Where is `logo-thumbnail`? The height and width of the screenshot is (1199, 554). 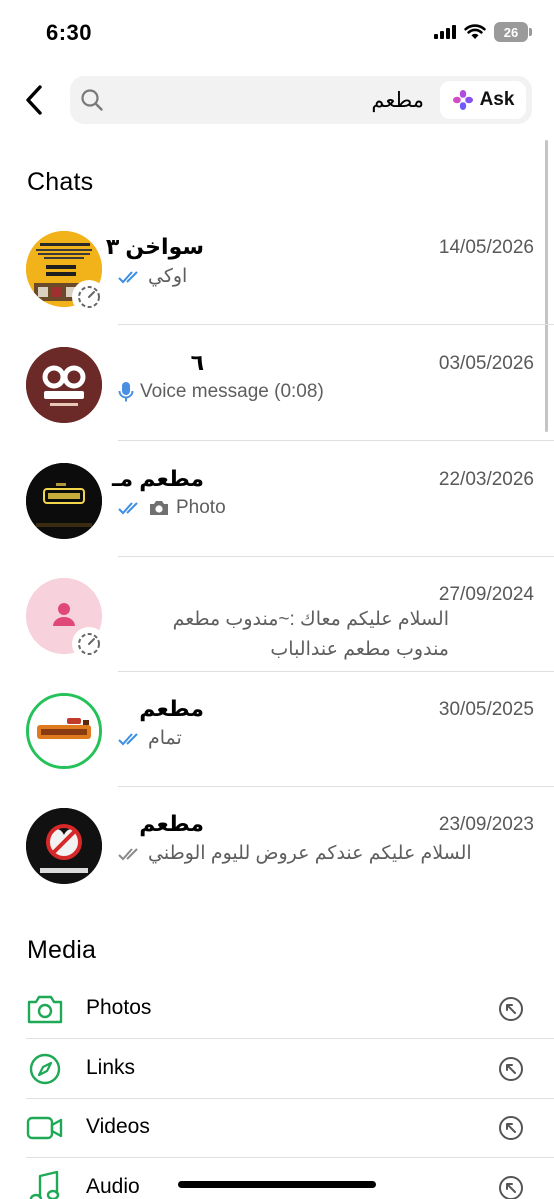
logo-thumbnail is located at coordinates (64, 385).